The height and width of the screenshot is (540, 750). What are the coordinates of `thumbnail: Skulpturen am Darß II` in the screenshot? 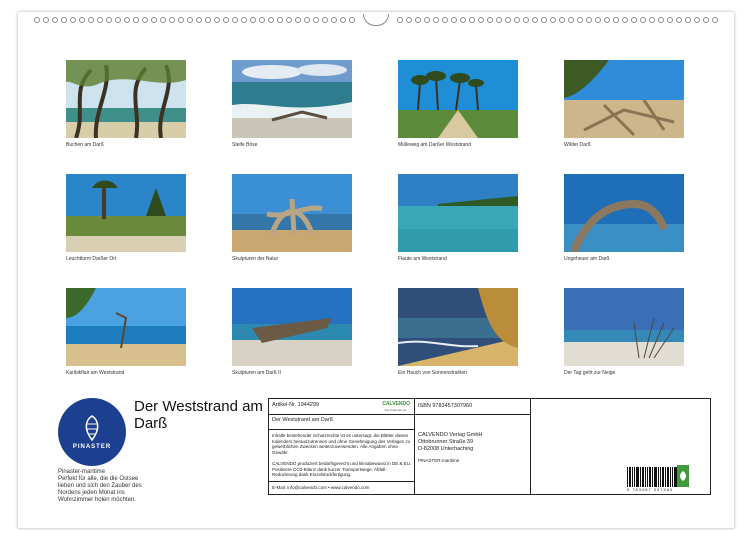 It's located at (292, 332).